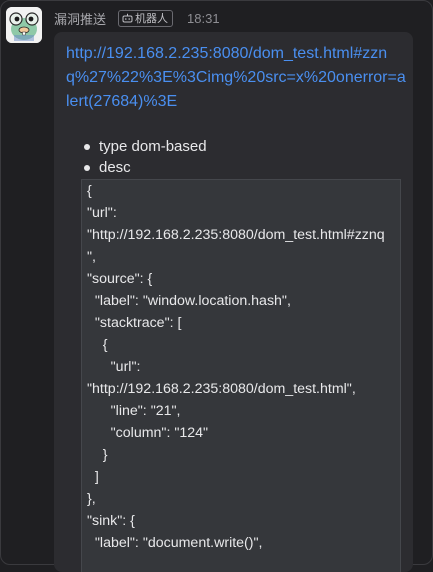  Describe the element at coordinates (127, 18) in the screenshot. I see `robot-icon` at that location.